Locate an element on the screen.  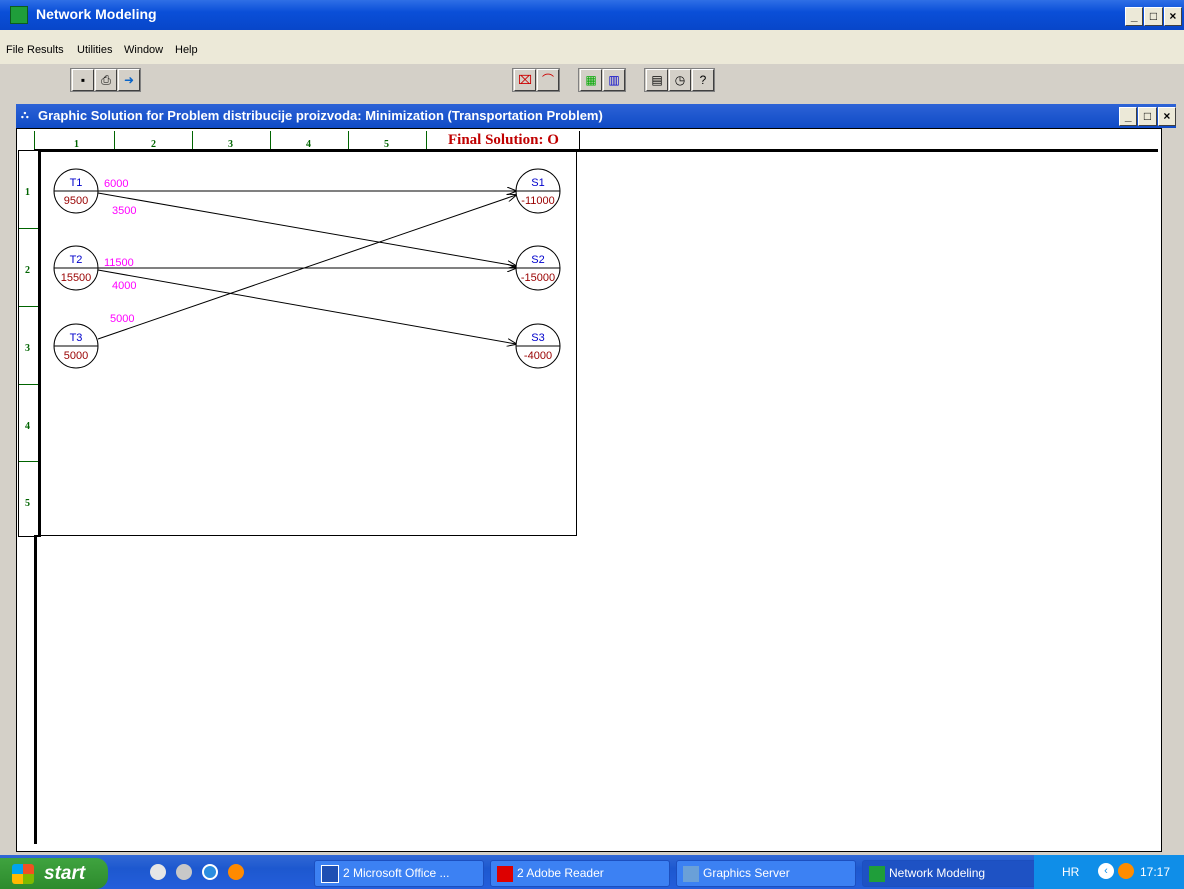
ruler-end-marker is located at coordinates (308, 140).